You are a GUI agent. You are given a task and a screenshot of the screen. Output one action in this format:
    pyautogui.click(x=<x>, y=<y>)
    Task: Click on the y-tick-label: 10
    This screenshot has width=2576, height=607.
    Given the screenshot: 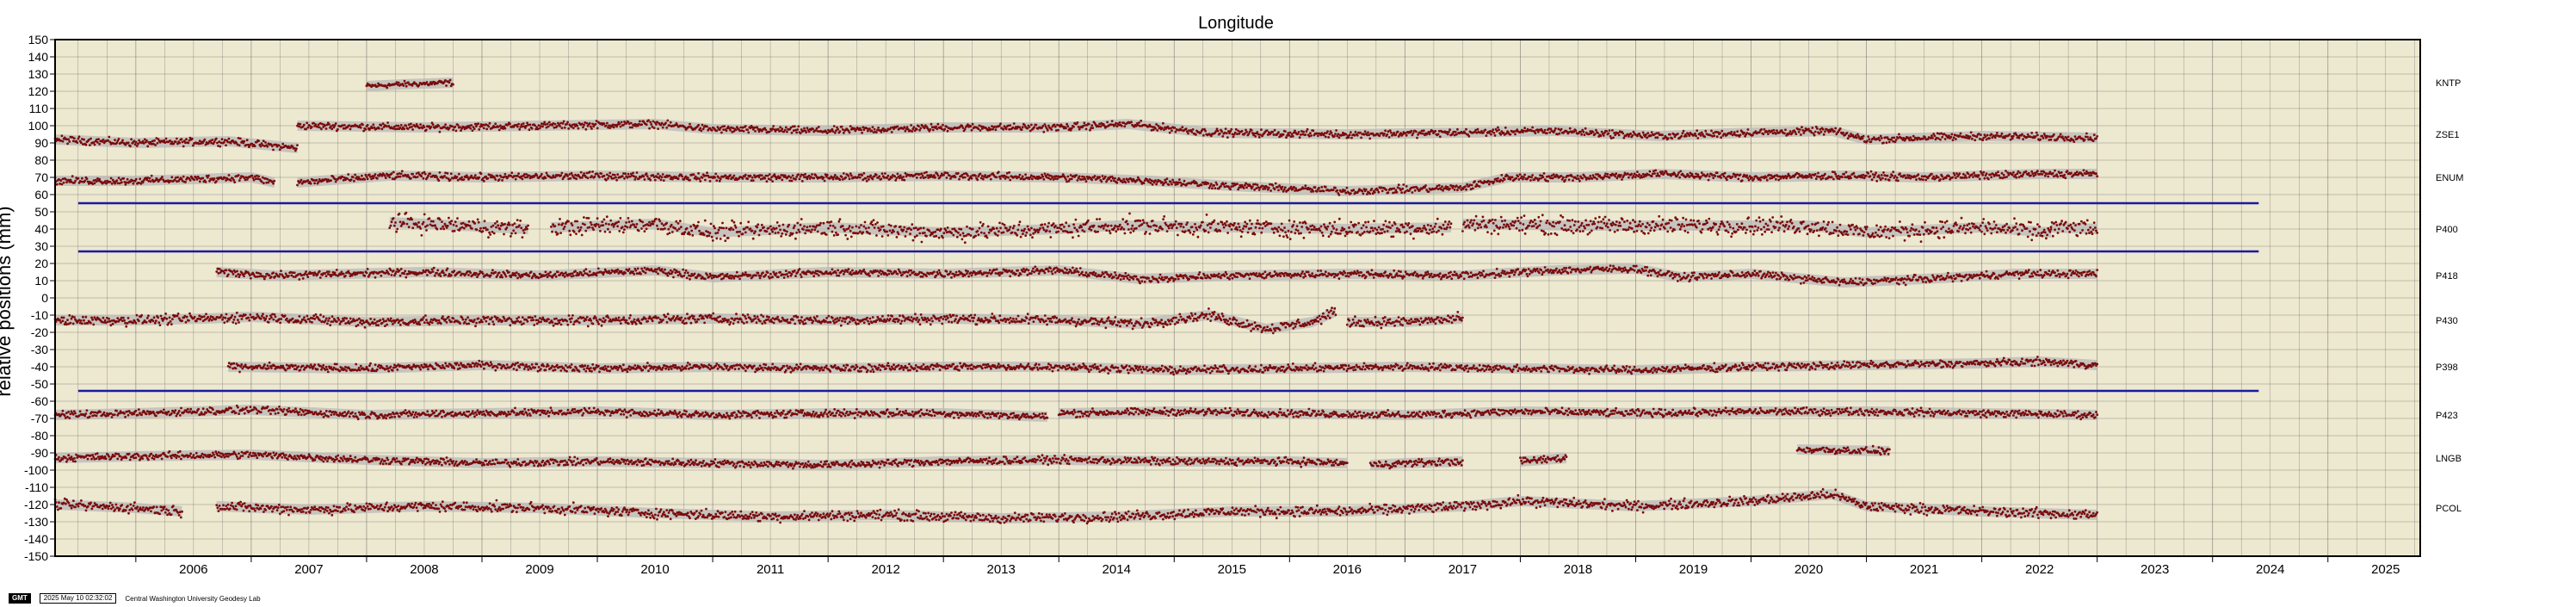 What is the action you would take?
    pyautogui.click(x=41, y=281)
    